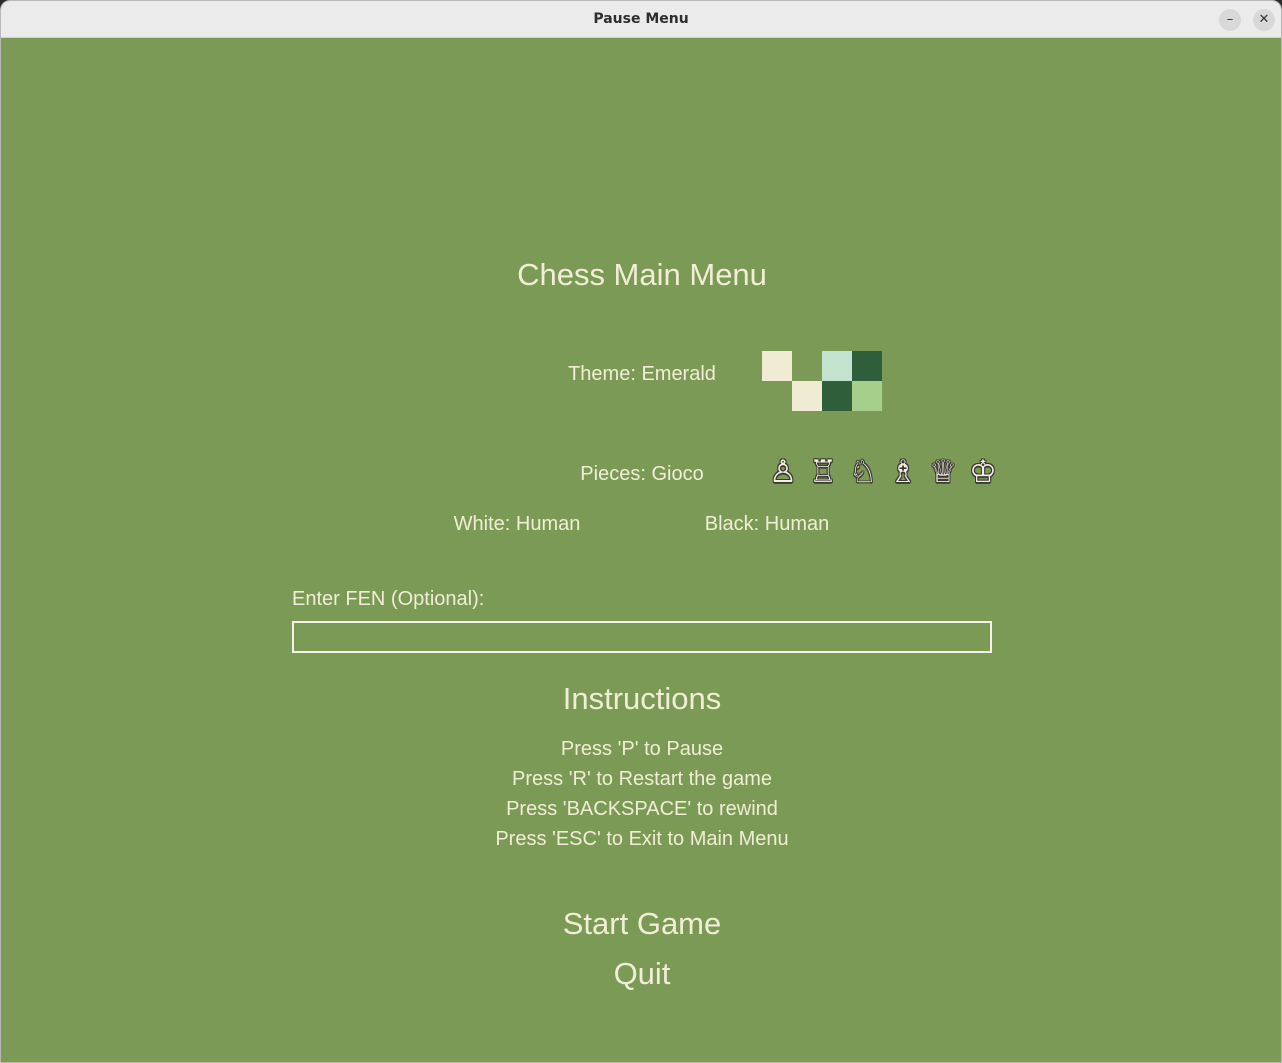 Image resolution: width=1282 pixels, height=1063 pixels. What do you see at coordinates (641, 474) in the screenshot?
I see `pieces-selector: Pieces: Gioco` at bounding box center [641, 474].